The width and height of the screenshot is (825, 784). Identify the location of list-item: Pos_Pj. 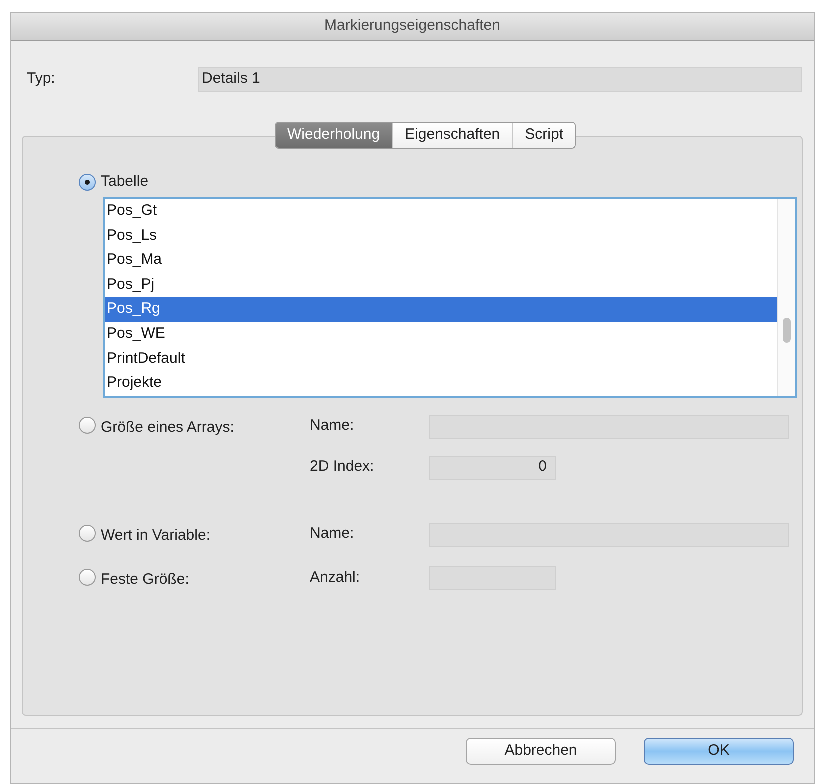
(441, 285).